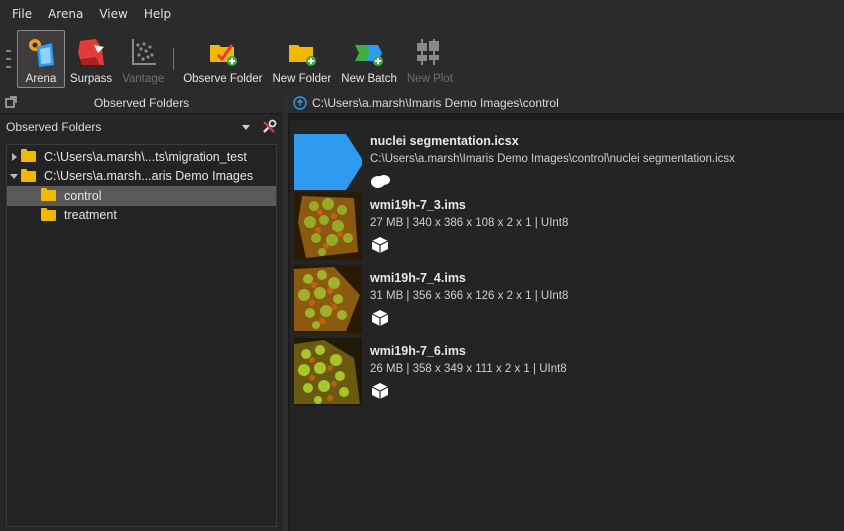 This screenshot has height=531, width=844. I want to click on menu-file: File, so click(22, 14).